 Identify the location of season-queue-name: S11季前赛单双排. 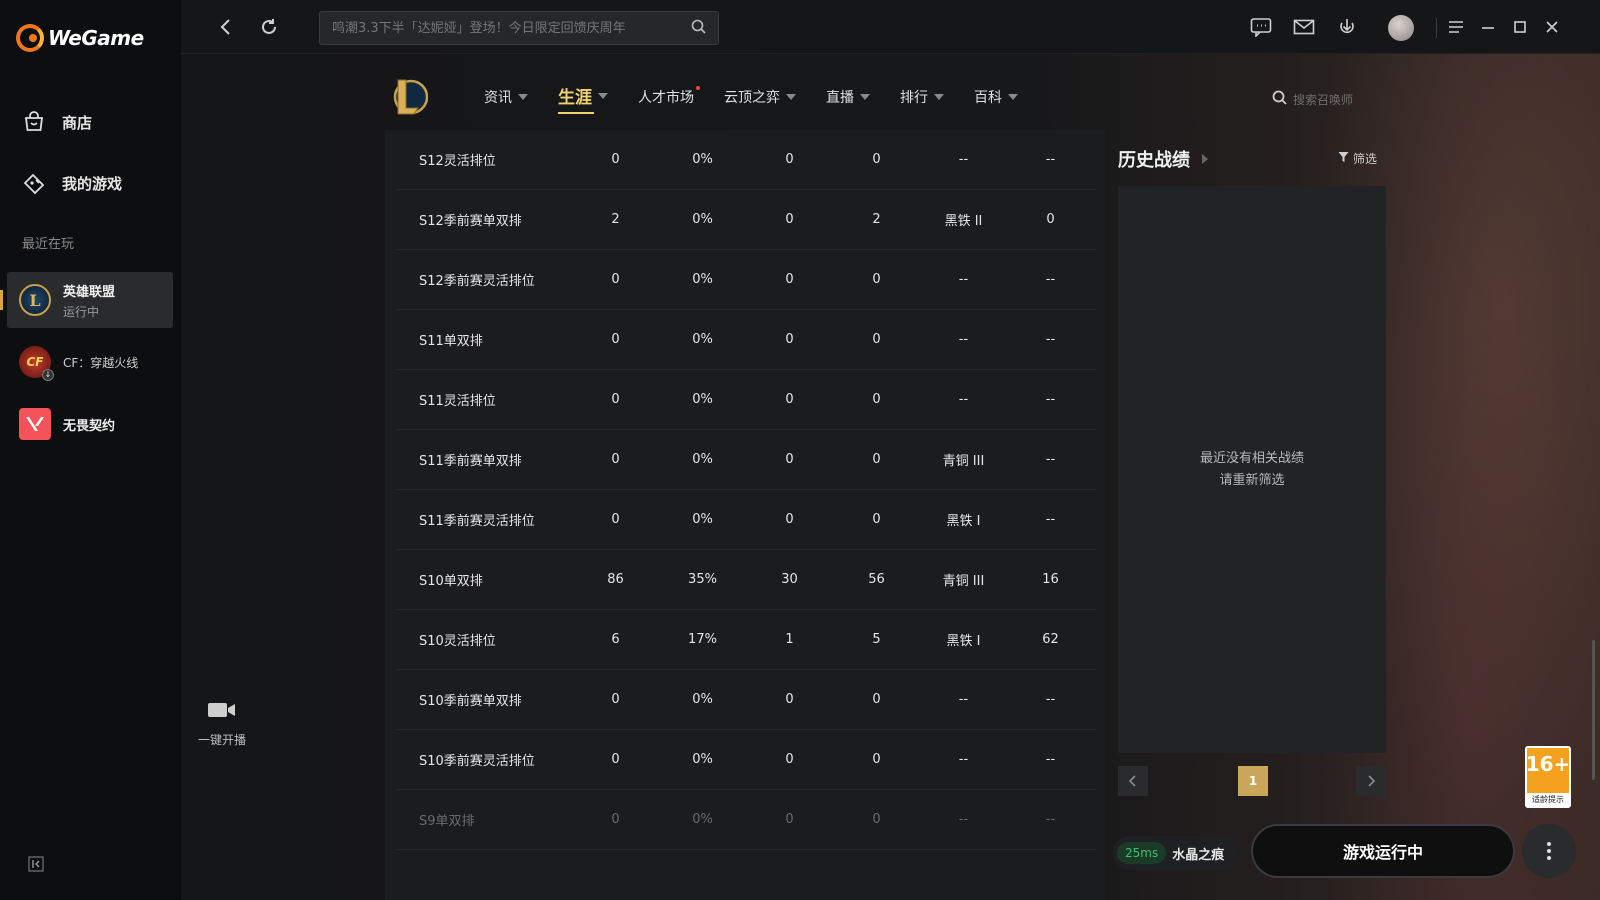
(470, 461).